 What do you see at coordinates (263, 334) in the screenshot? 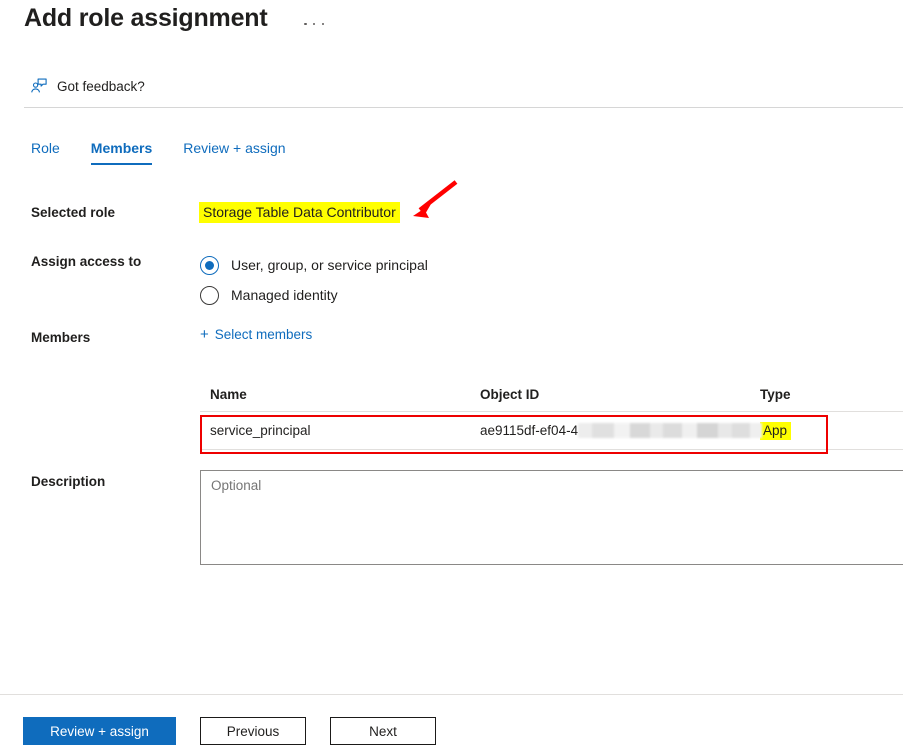
I see `select-members-label: Select members` at bounding box center [263, 334].